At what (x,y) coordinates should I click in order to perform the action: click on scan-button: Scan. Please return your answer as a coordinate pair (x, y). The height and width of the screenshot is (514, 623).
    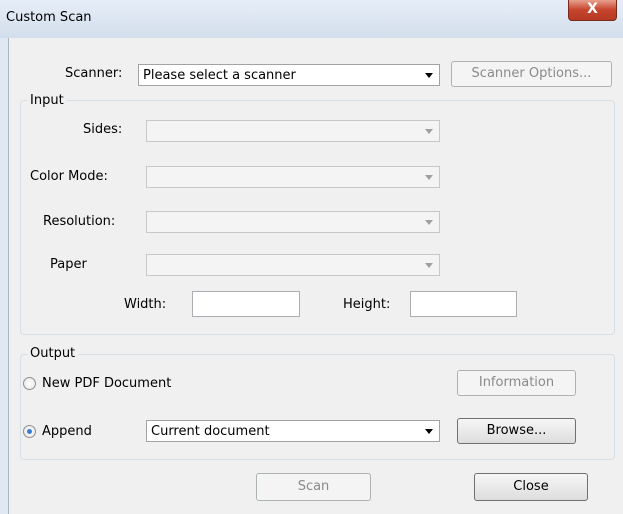
    Looking at the image, I should click on (313, 487).